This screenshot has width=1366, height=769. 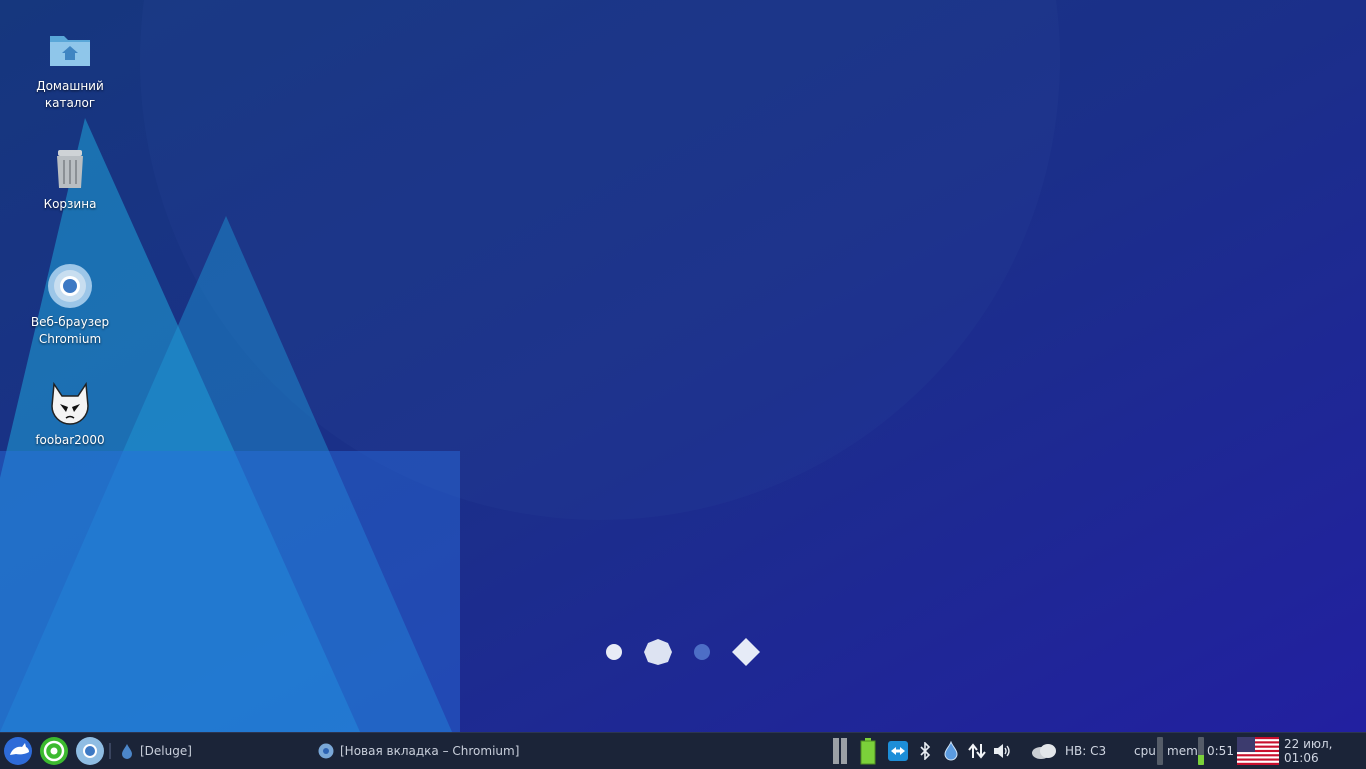 I want to click on applications-menu-button, so click(x=18, y=751).